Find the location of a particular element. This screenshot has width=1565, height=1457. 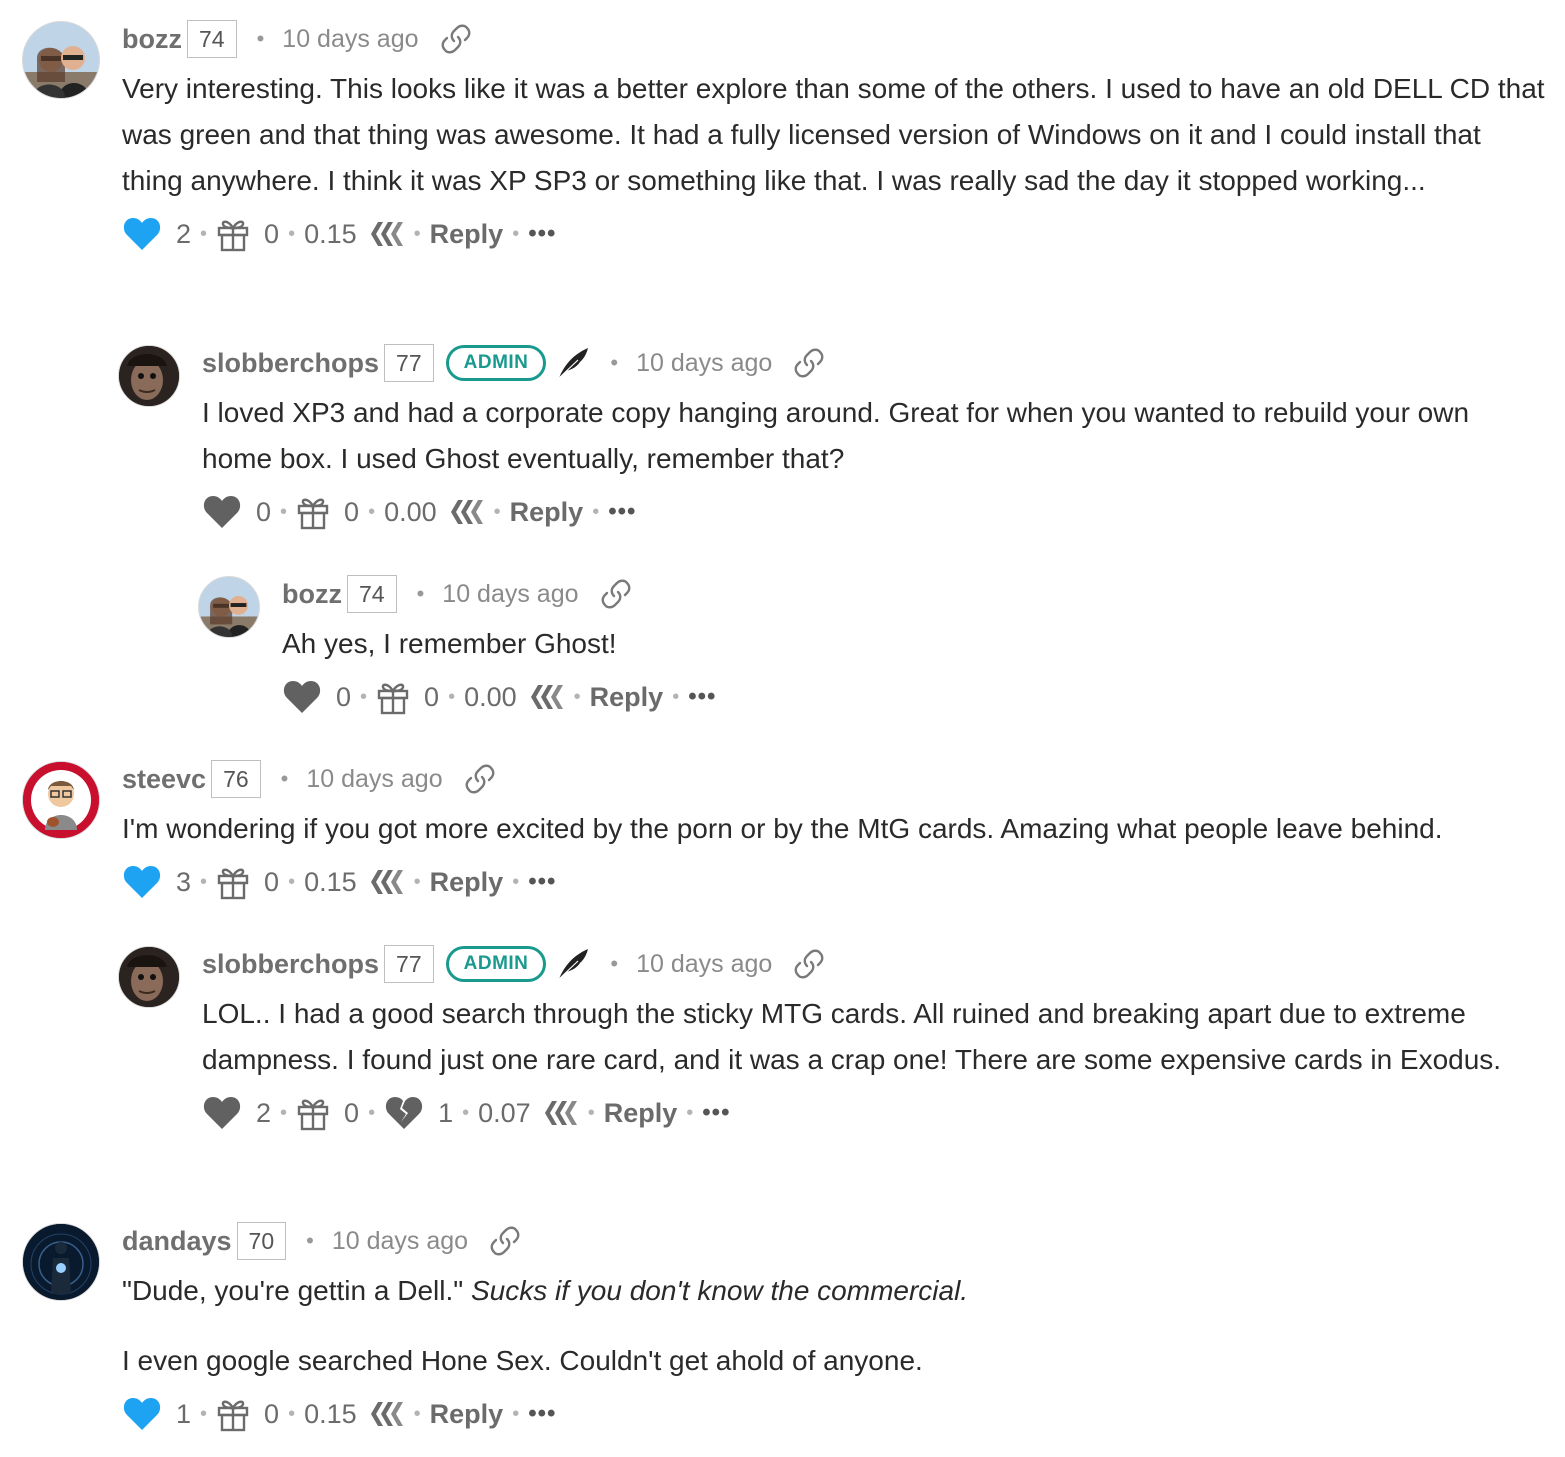

comment-body: Ah yes, I remember Ghost! is located at coordinates (913, 644).